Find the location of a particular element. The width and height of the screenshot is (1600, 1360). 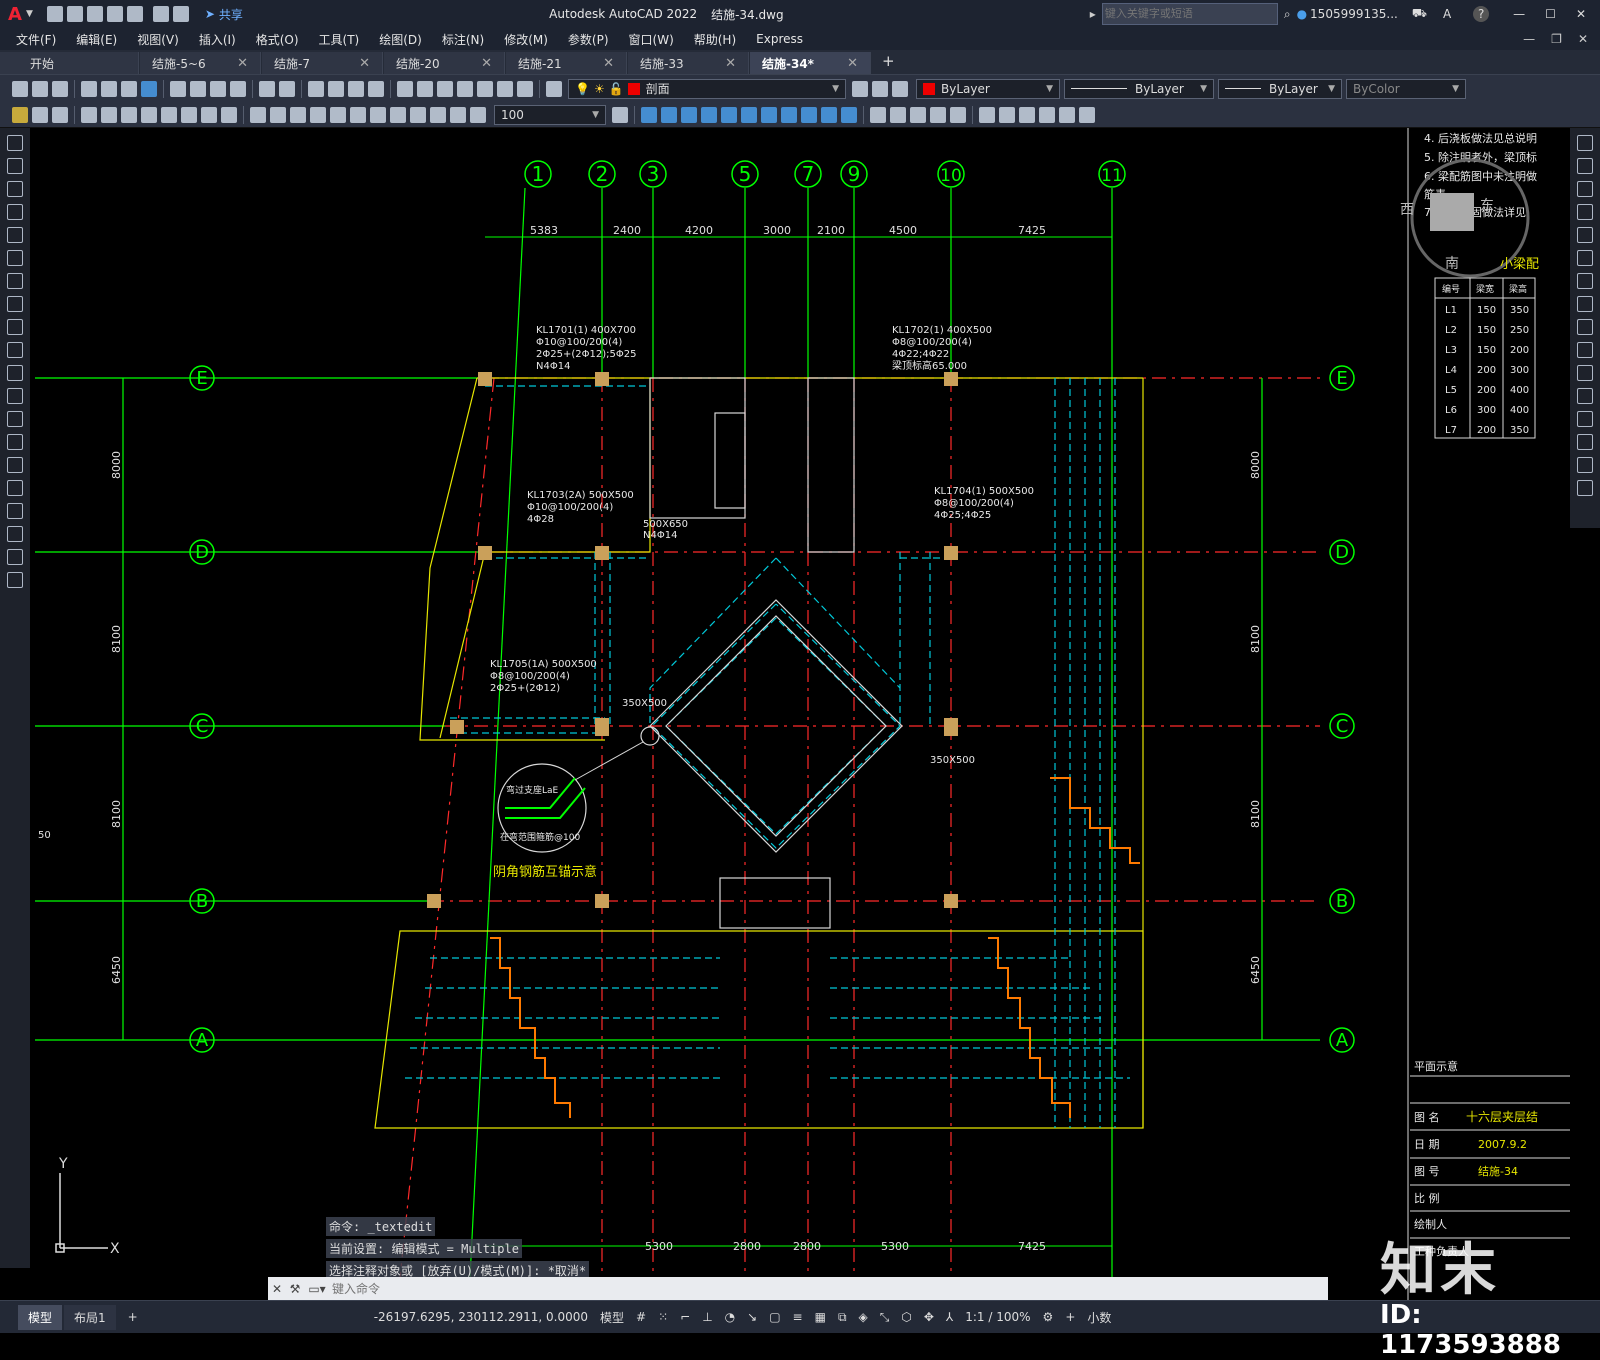

space-icon is located at coordinates (318, 114).